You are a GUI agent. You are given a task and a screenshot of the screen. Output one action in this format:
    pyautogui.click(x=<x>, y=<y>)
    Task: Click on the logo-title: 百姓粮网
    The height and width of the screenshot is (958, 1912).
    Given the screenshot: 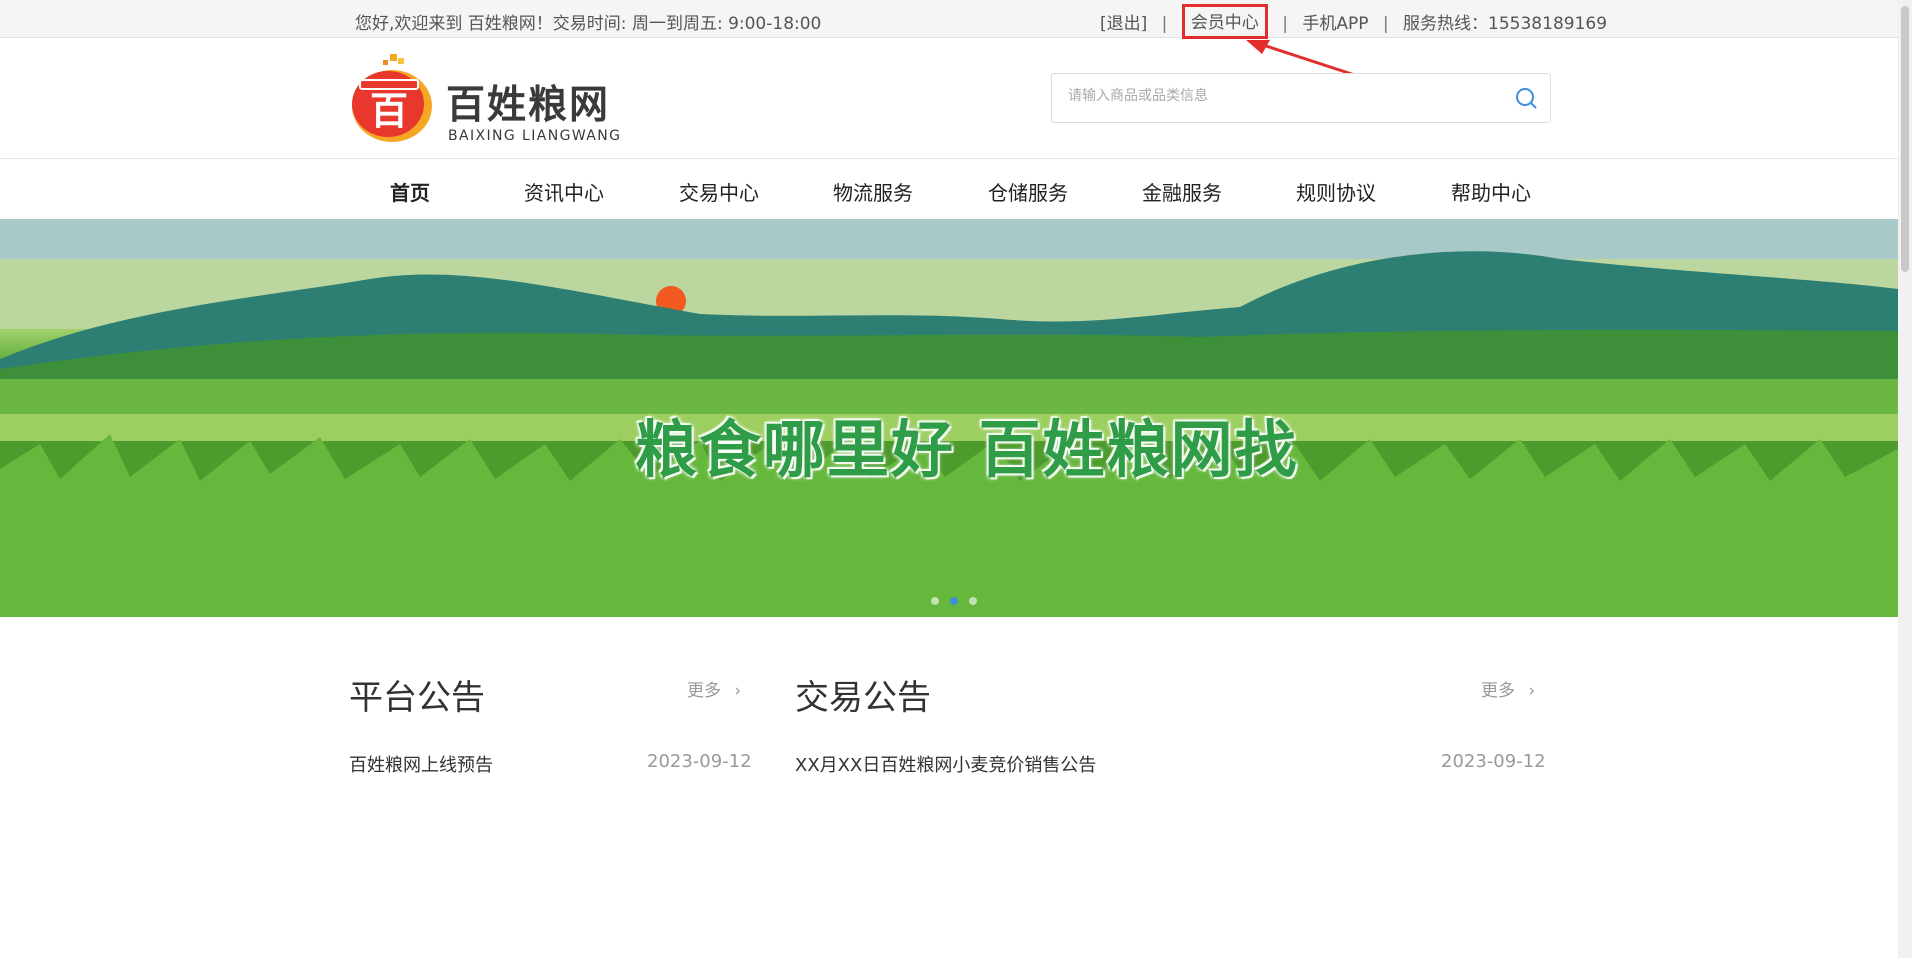 What is the action you would take?
    pyautogui.click(x=528, y=105)
    